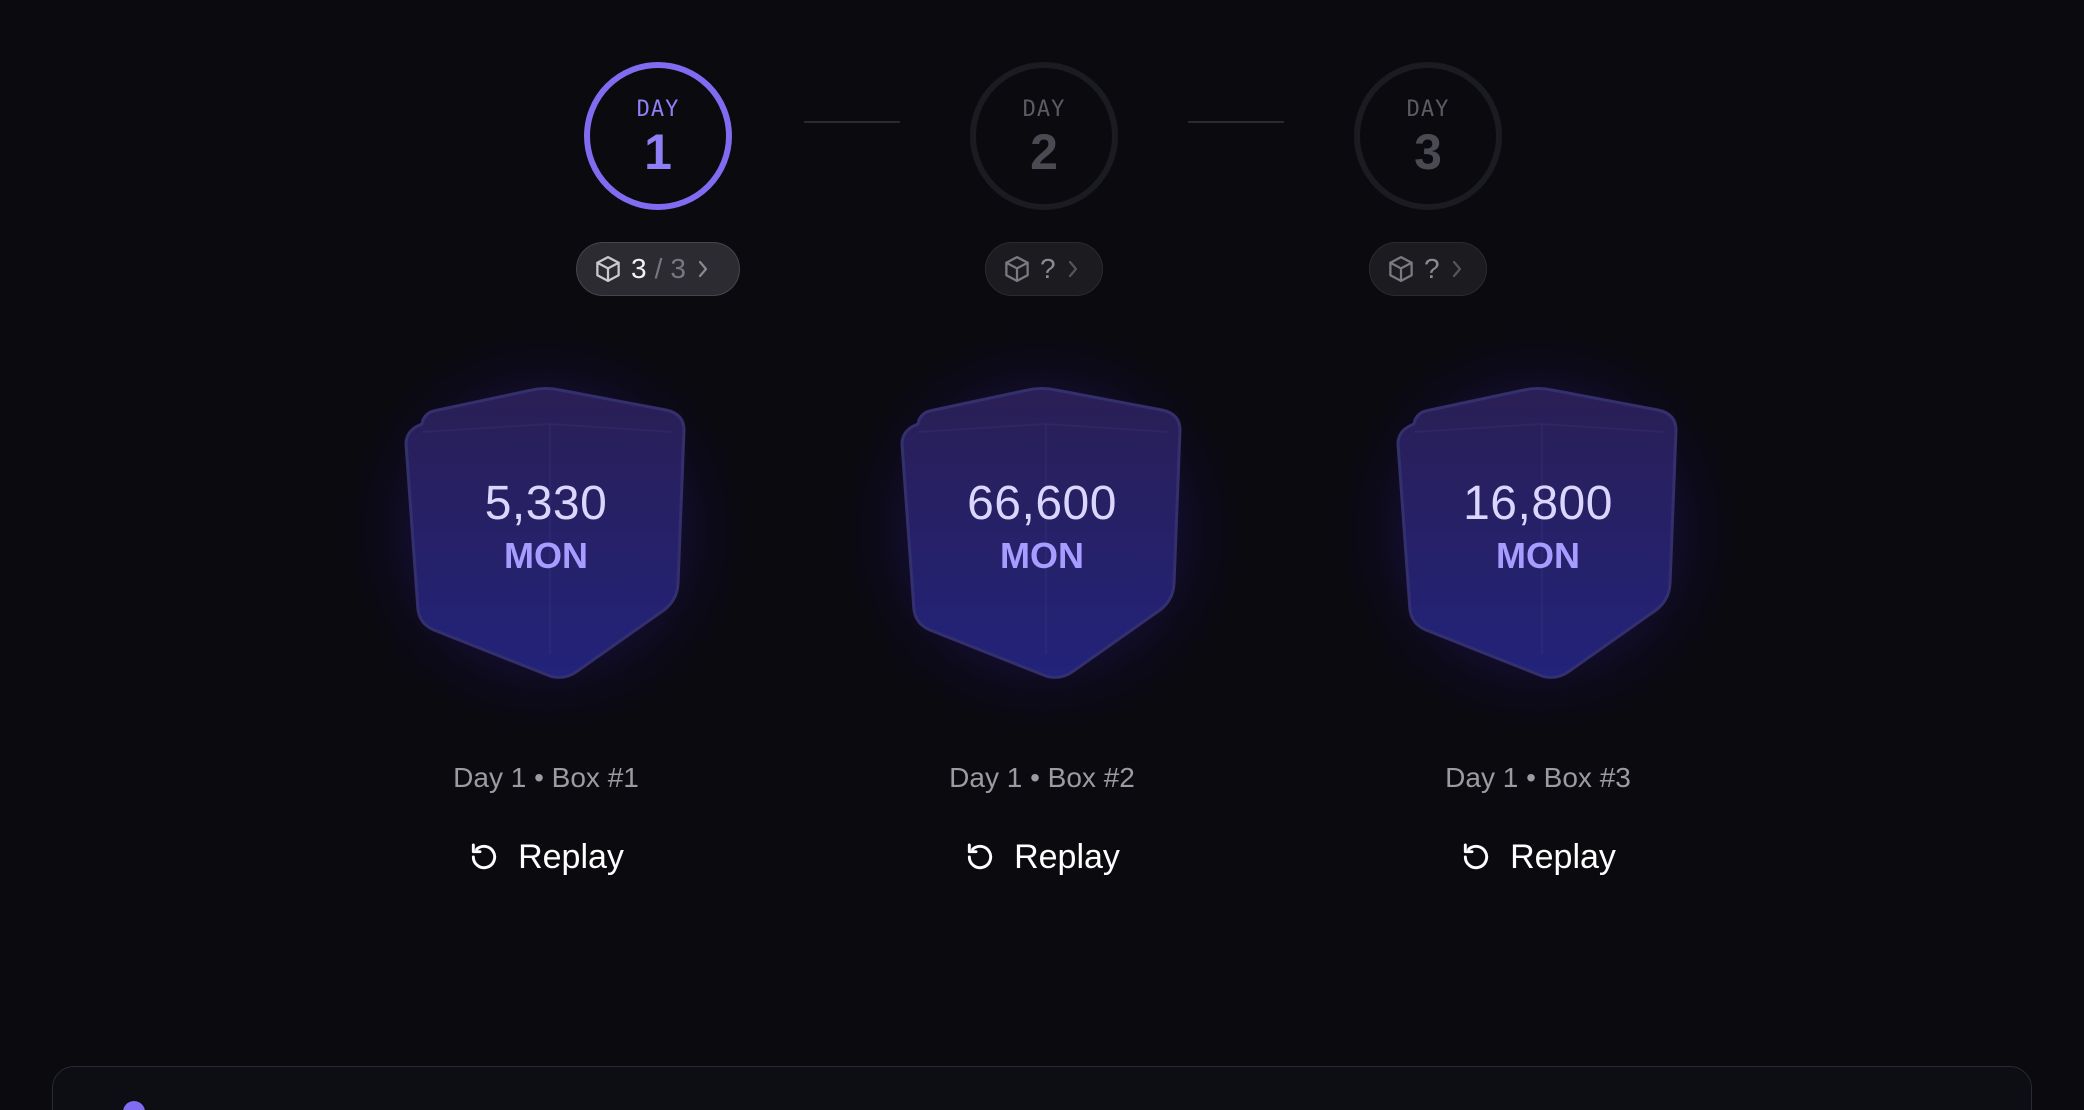  I want to click on reward-amount: 16,800, so click(1538, 503).